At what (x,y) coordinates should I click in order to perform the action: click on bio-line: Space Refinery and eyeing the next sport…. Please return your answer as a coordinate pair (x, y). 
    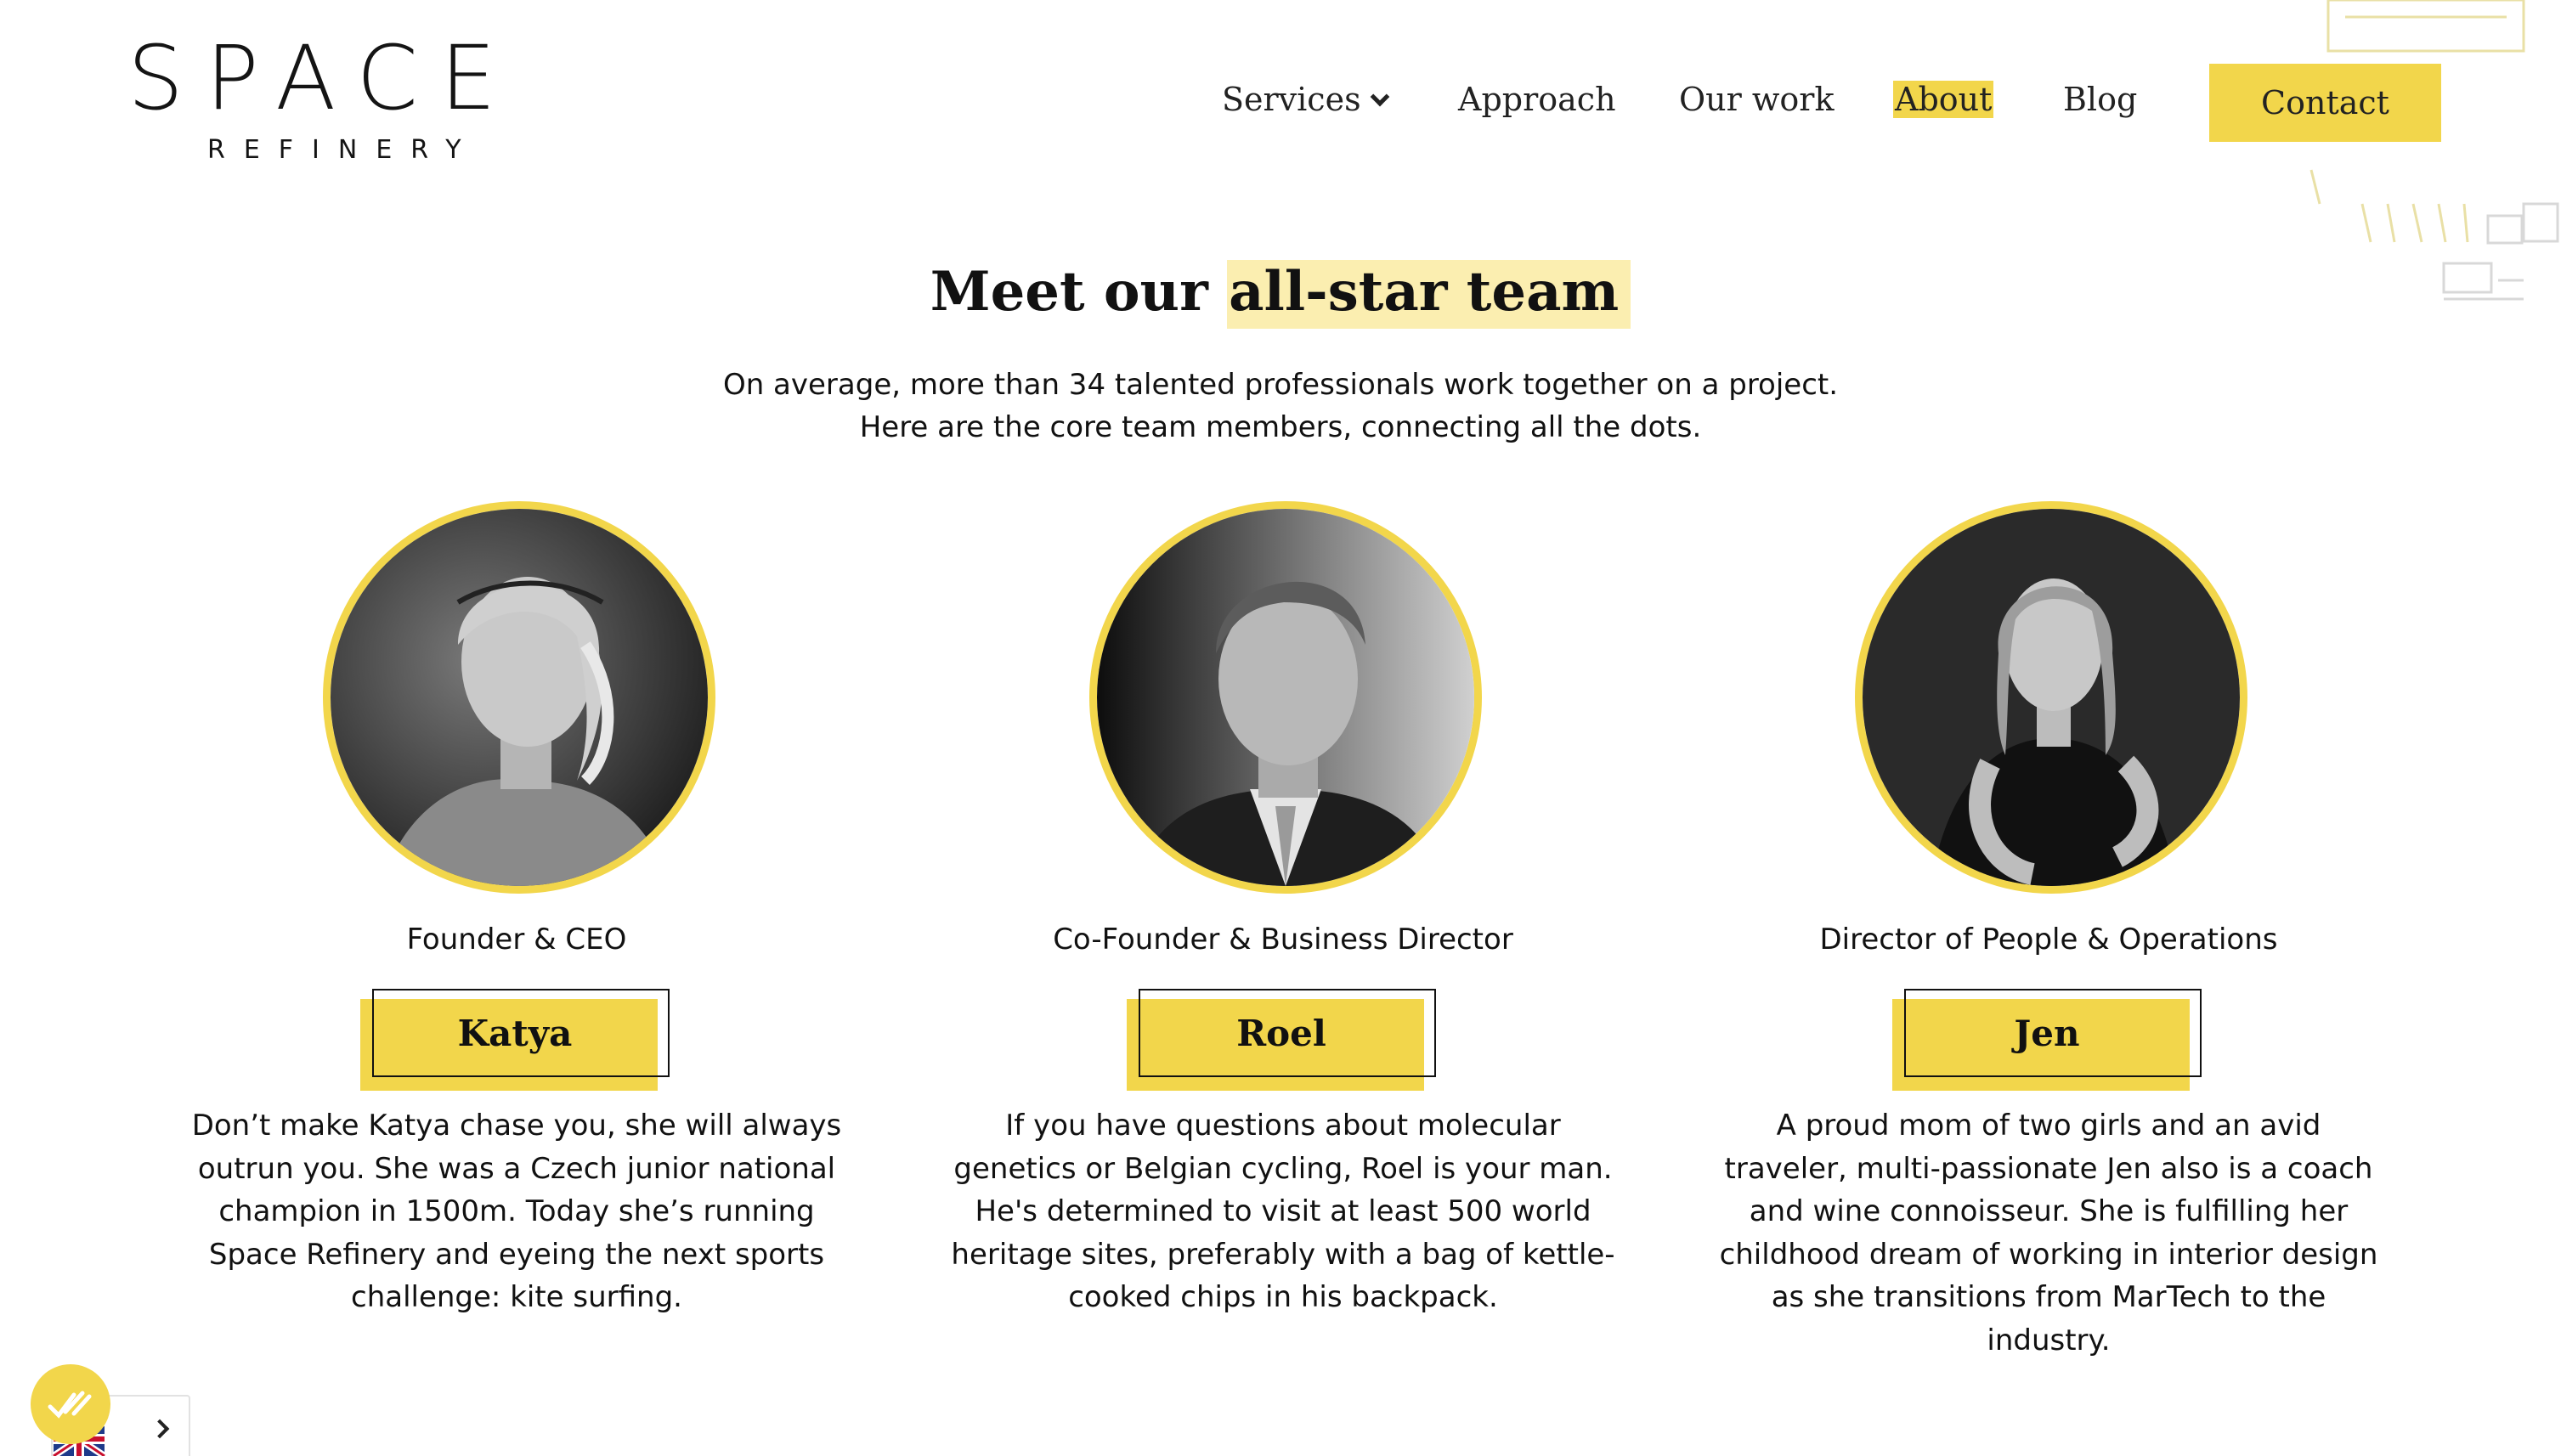
    Looking at the image, I should click on (516, 1254).